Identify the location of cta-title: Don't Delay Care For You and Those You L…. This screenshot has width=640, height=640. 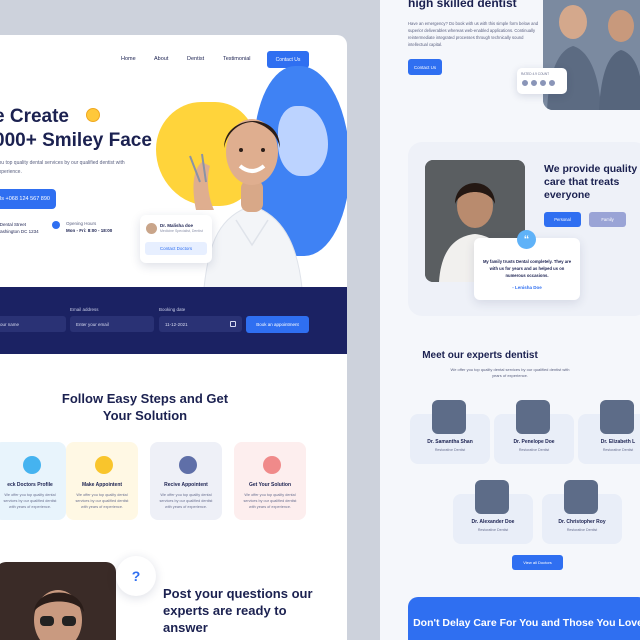
(526, 623).